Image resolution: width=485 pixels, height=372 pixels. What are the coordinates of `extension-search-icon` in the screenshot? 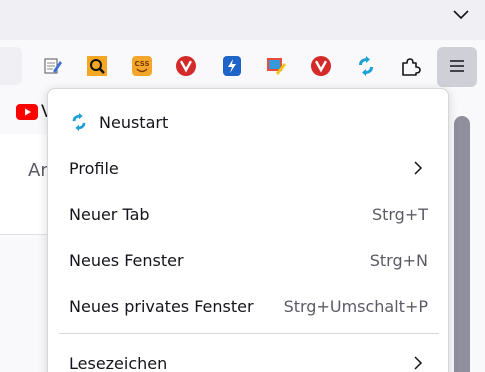 It's located at (97, 66).